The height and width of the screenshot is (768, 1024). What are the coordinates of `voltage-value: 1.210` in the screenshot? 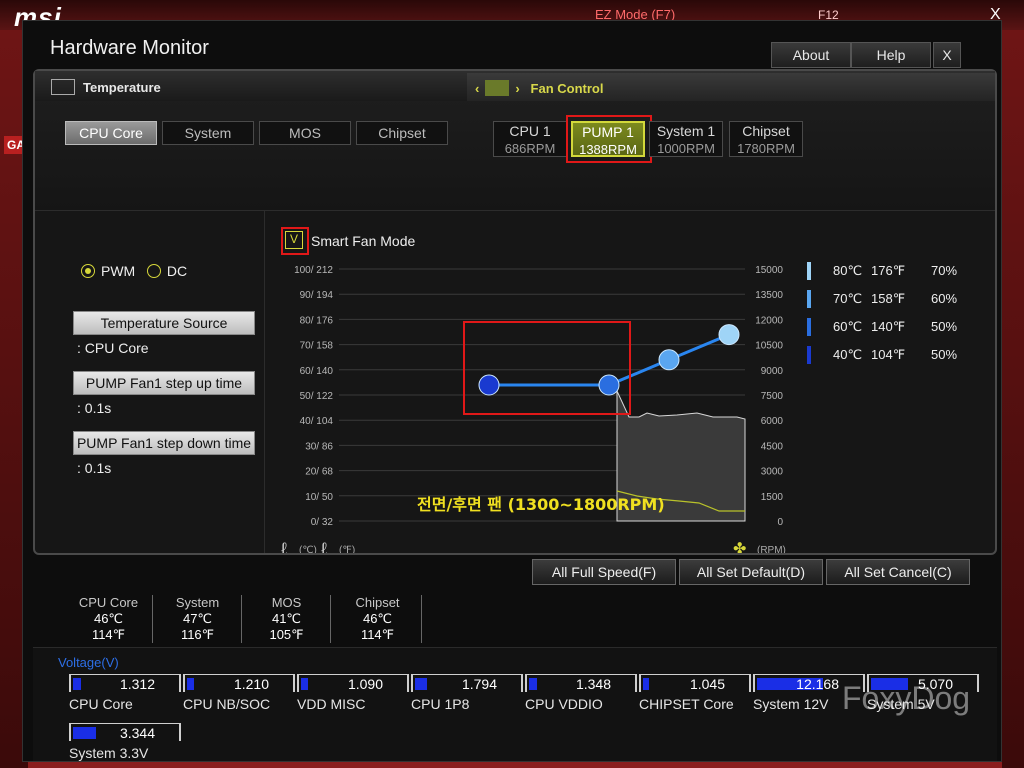 It's located at (251, 684).